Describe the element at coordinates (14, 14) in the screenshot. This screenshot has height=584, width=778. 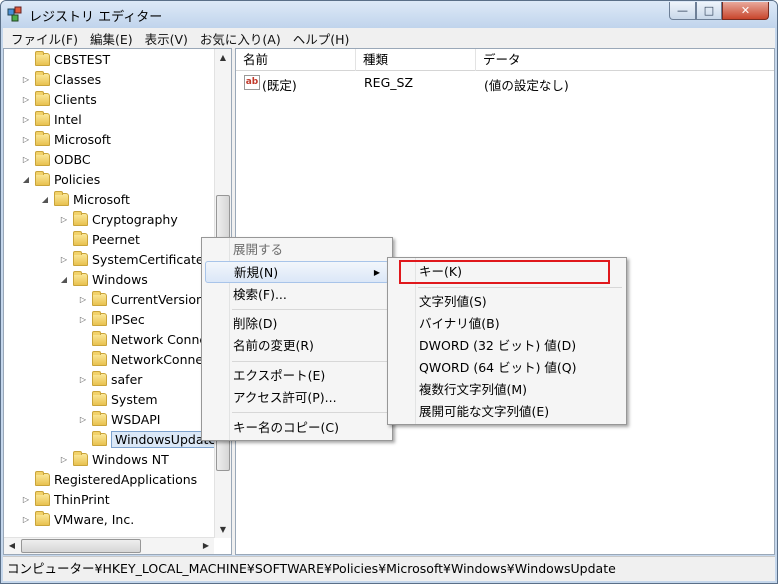
I see `registry-editor-icon` at that location.